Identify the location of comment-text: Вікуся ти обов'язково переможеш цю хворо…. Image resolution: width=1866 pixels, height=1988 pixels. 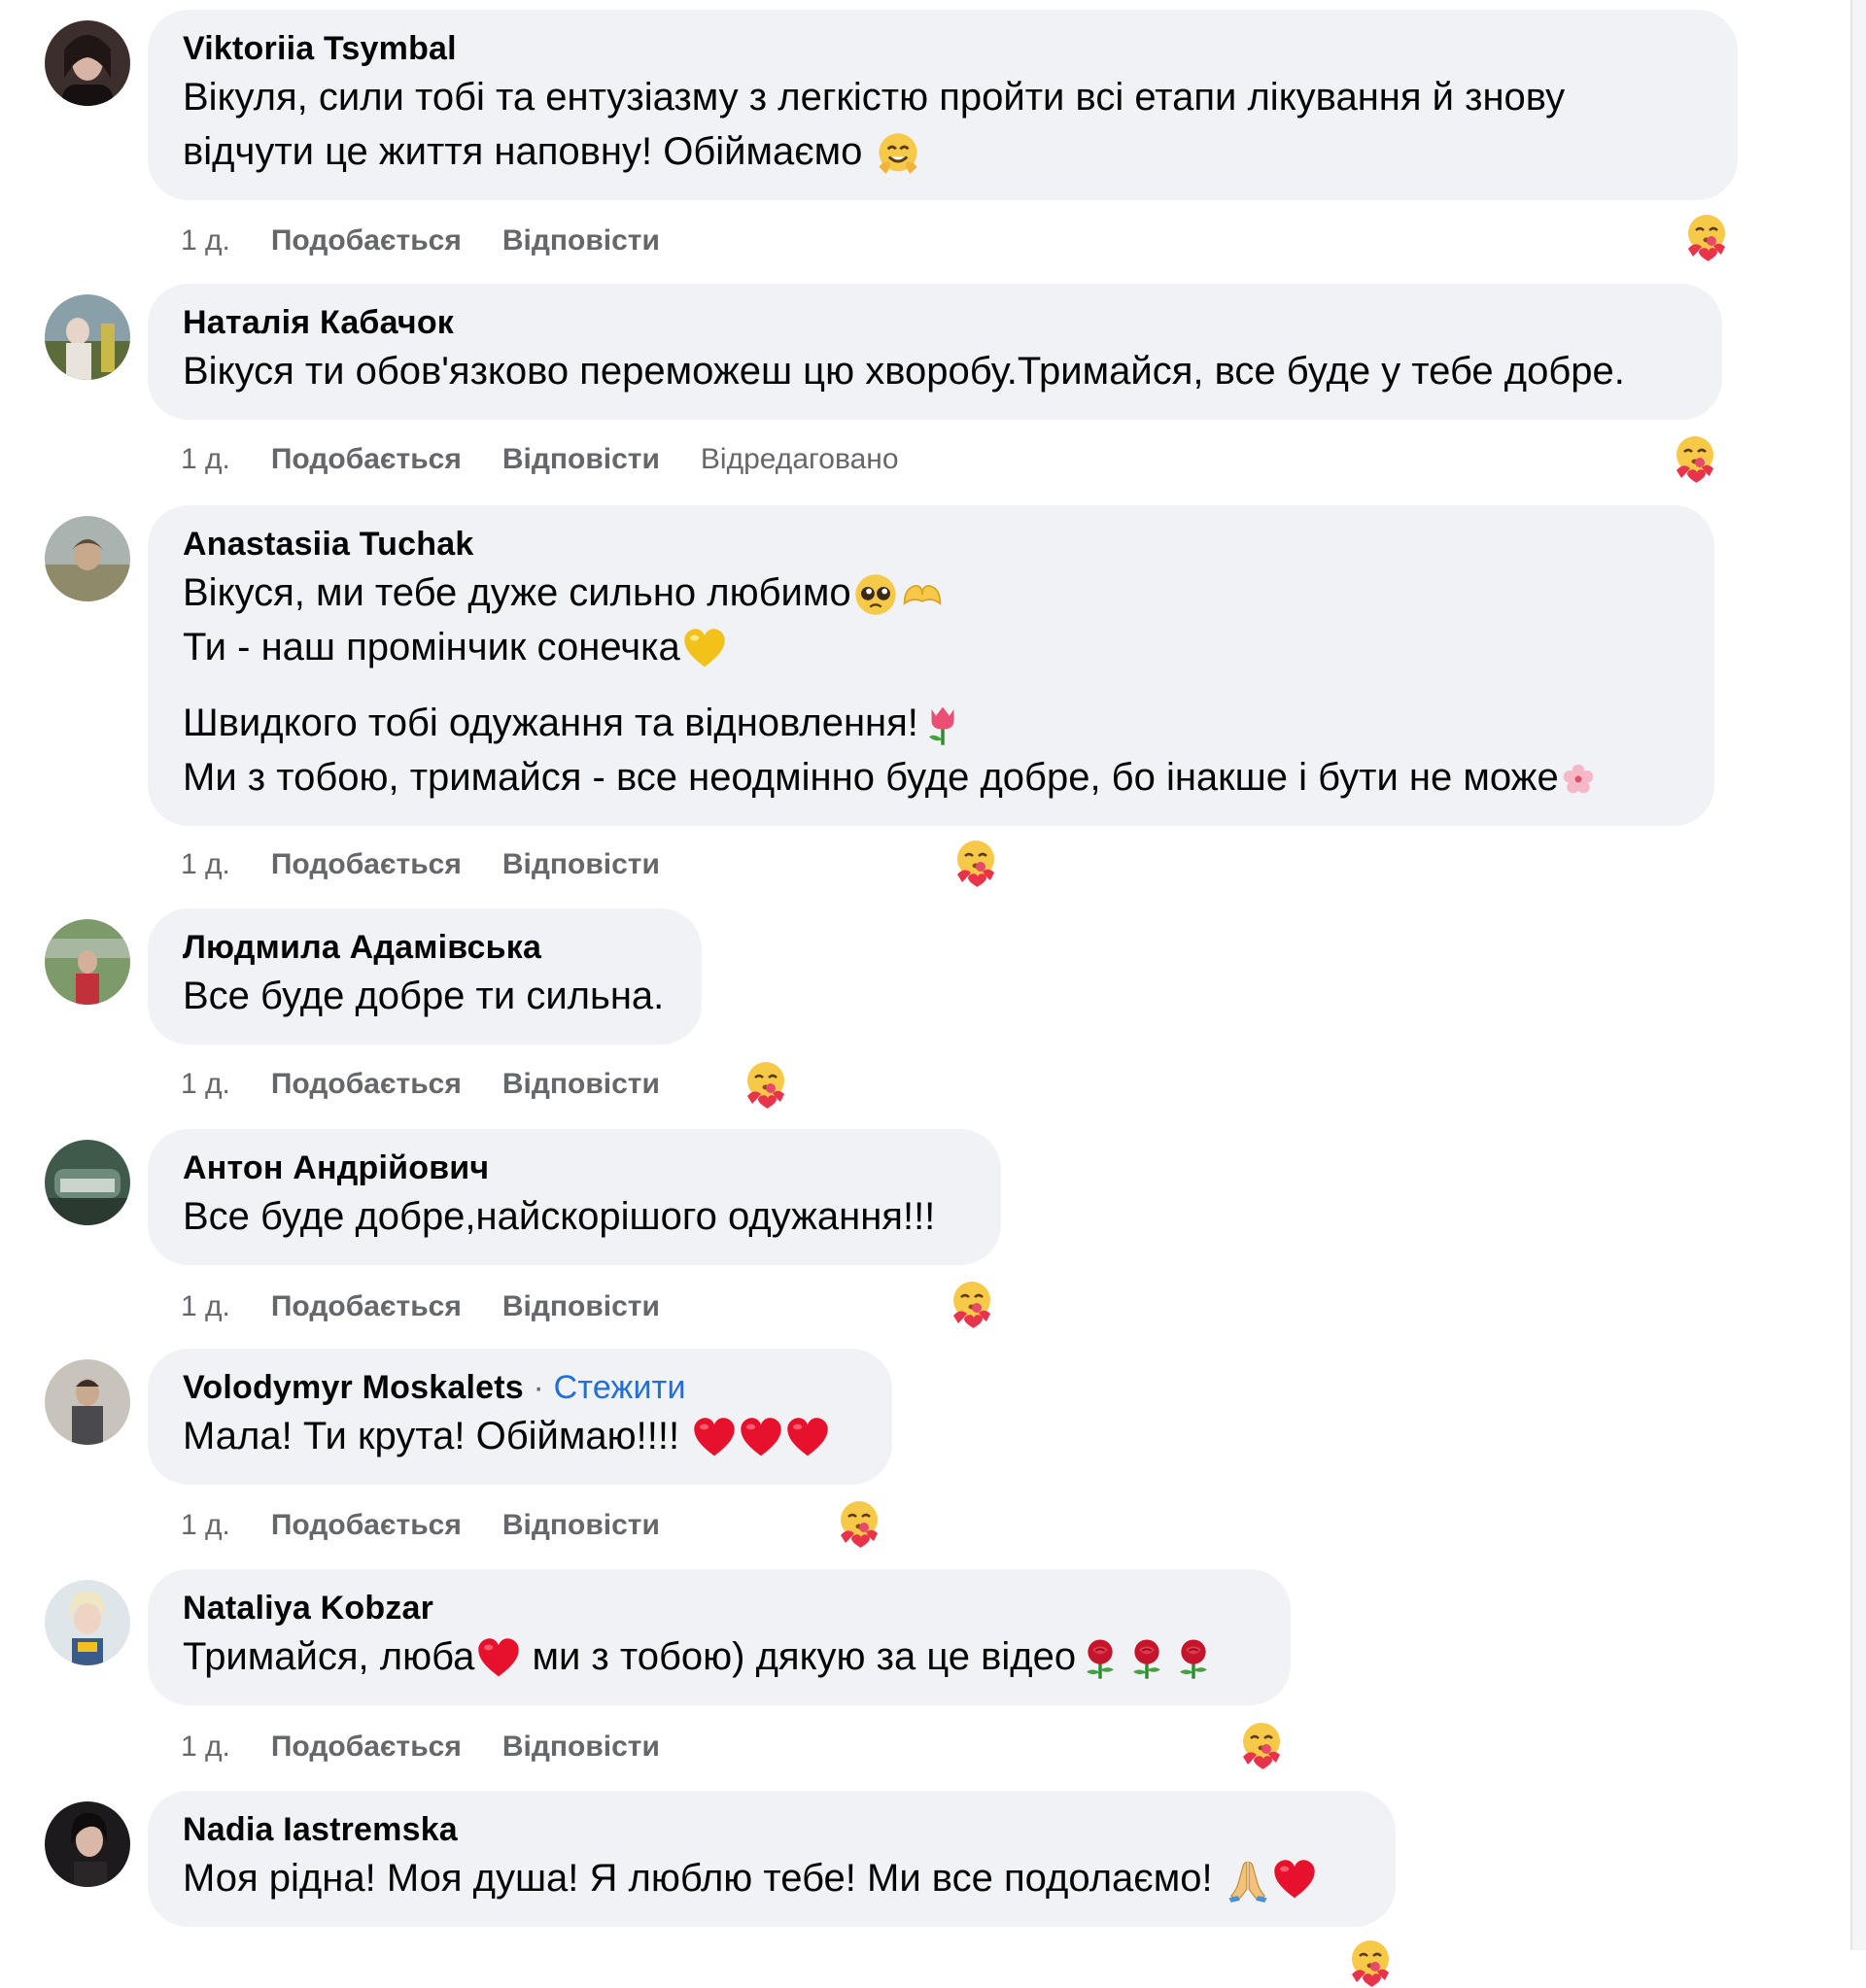
(904, 371).